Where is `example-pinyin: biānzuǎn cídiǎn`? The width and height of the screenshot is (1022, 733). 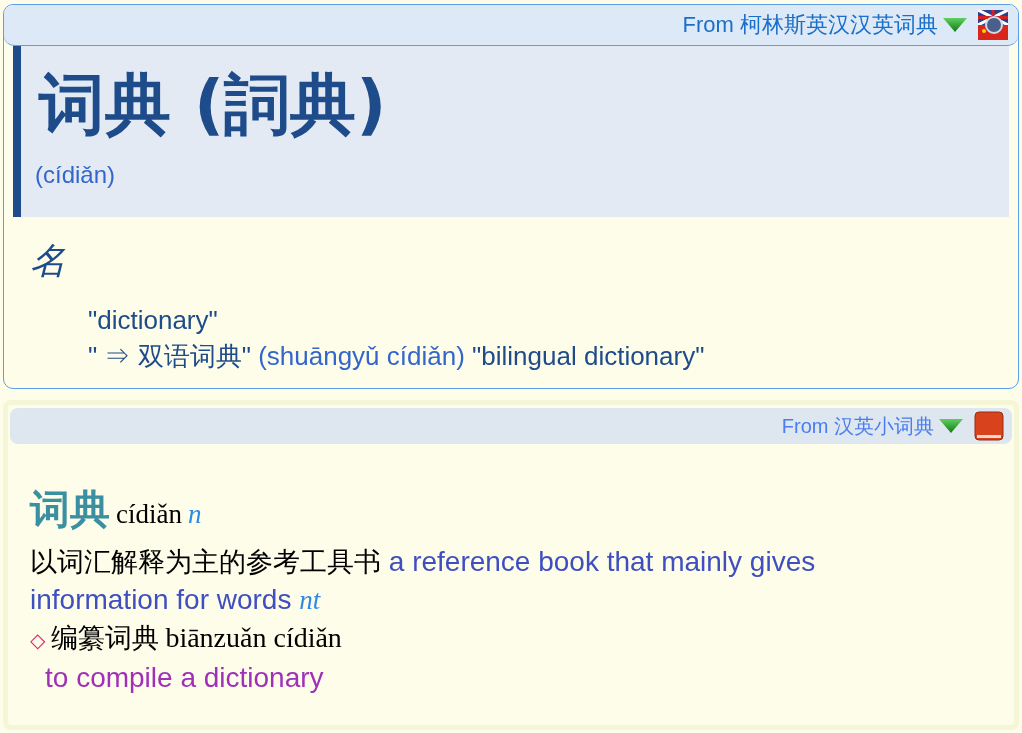 example-pinyin: biānzuǎn cídiǎn is located at coordinates (253, 638).